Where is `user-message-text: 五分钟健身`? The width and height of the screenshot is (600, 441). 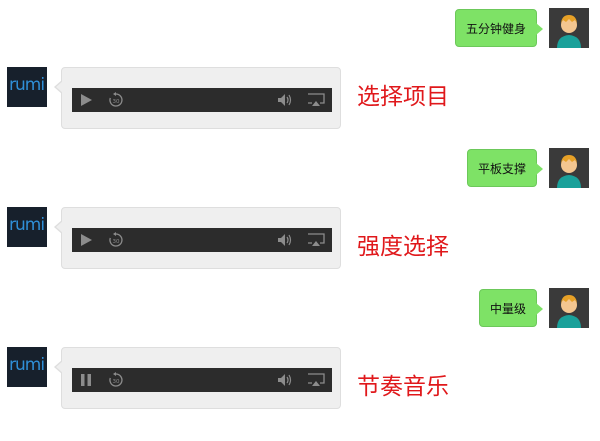 user-message-text: 五分钟健身 is located at coordinates (495, 29).